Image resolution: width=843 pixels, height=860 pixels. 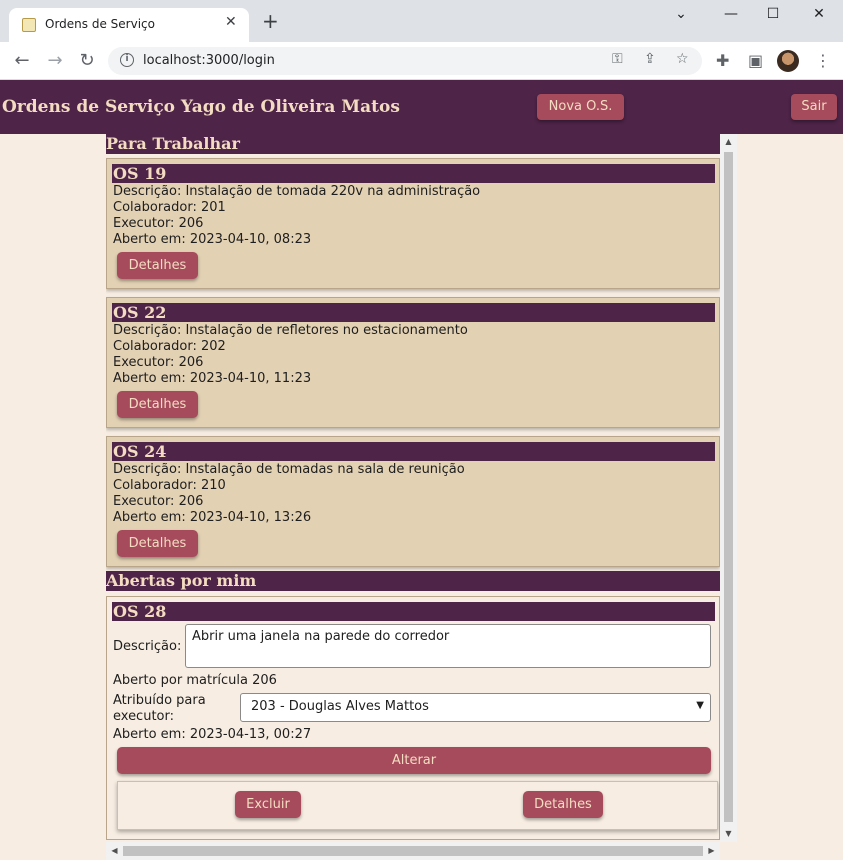 I want to click on page-favicon-icon, so click(x=29, y=25).